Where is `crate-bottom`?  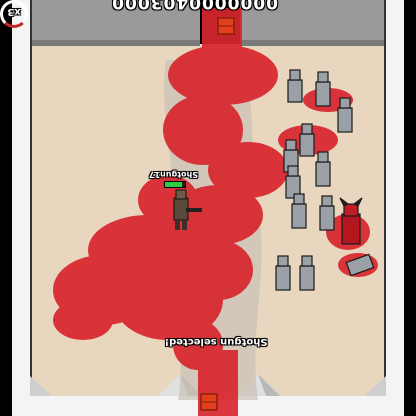 crate-bottom is located at coordinates (209, 402).